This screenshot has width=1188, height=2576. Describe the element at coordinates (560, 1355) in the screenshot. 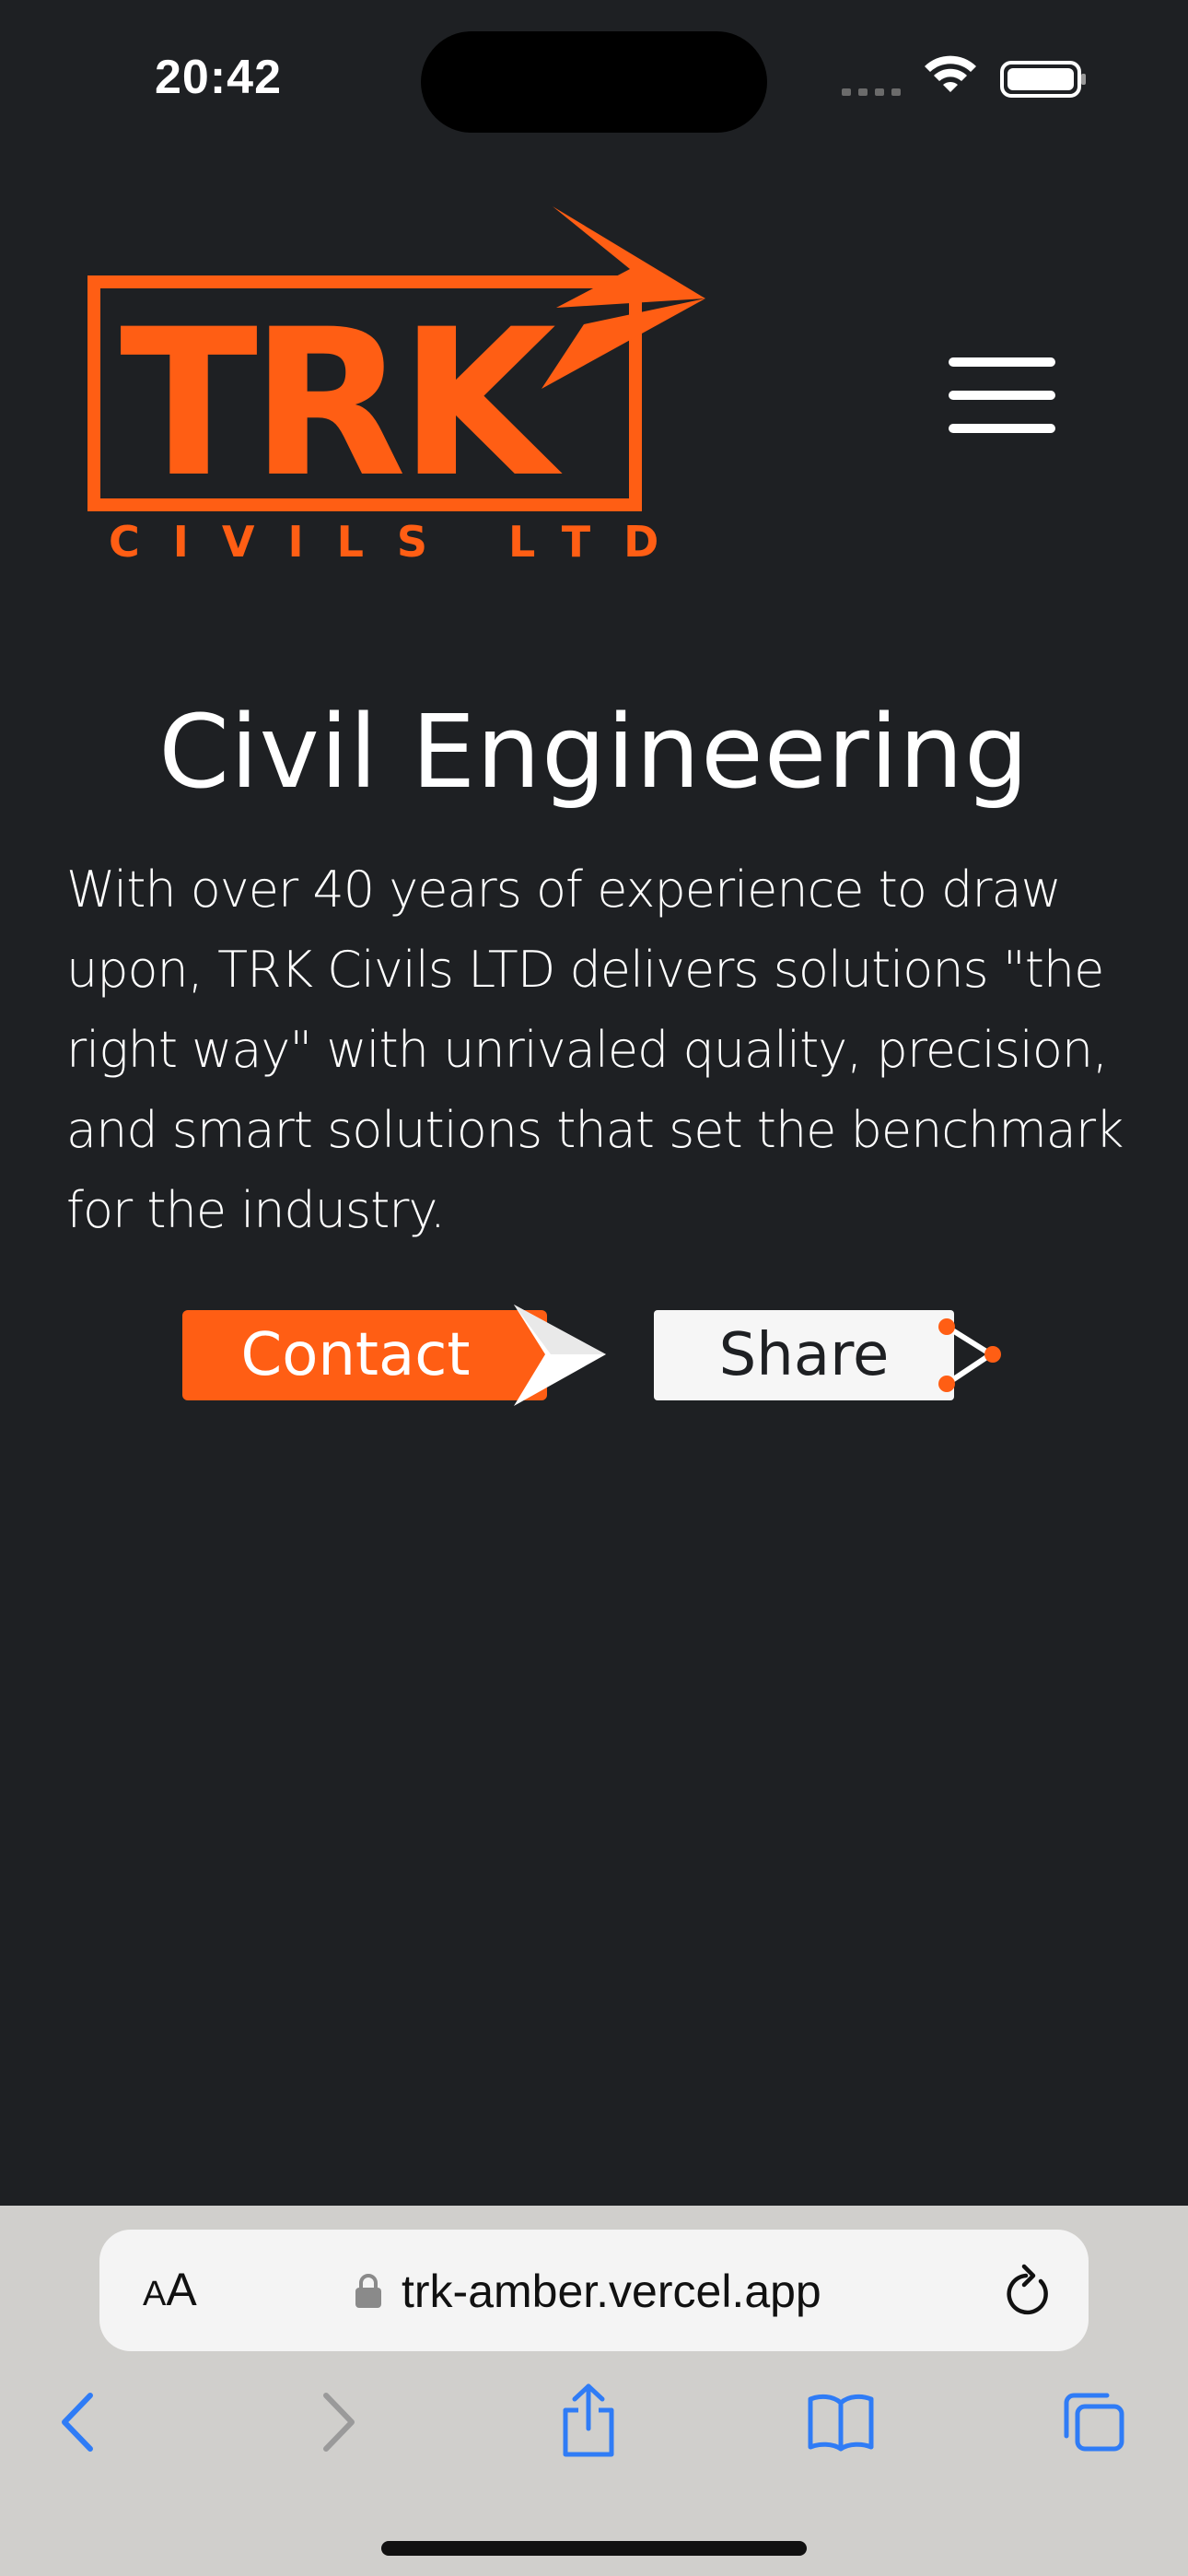

I see `contact-arrow-icon` at that location.